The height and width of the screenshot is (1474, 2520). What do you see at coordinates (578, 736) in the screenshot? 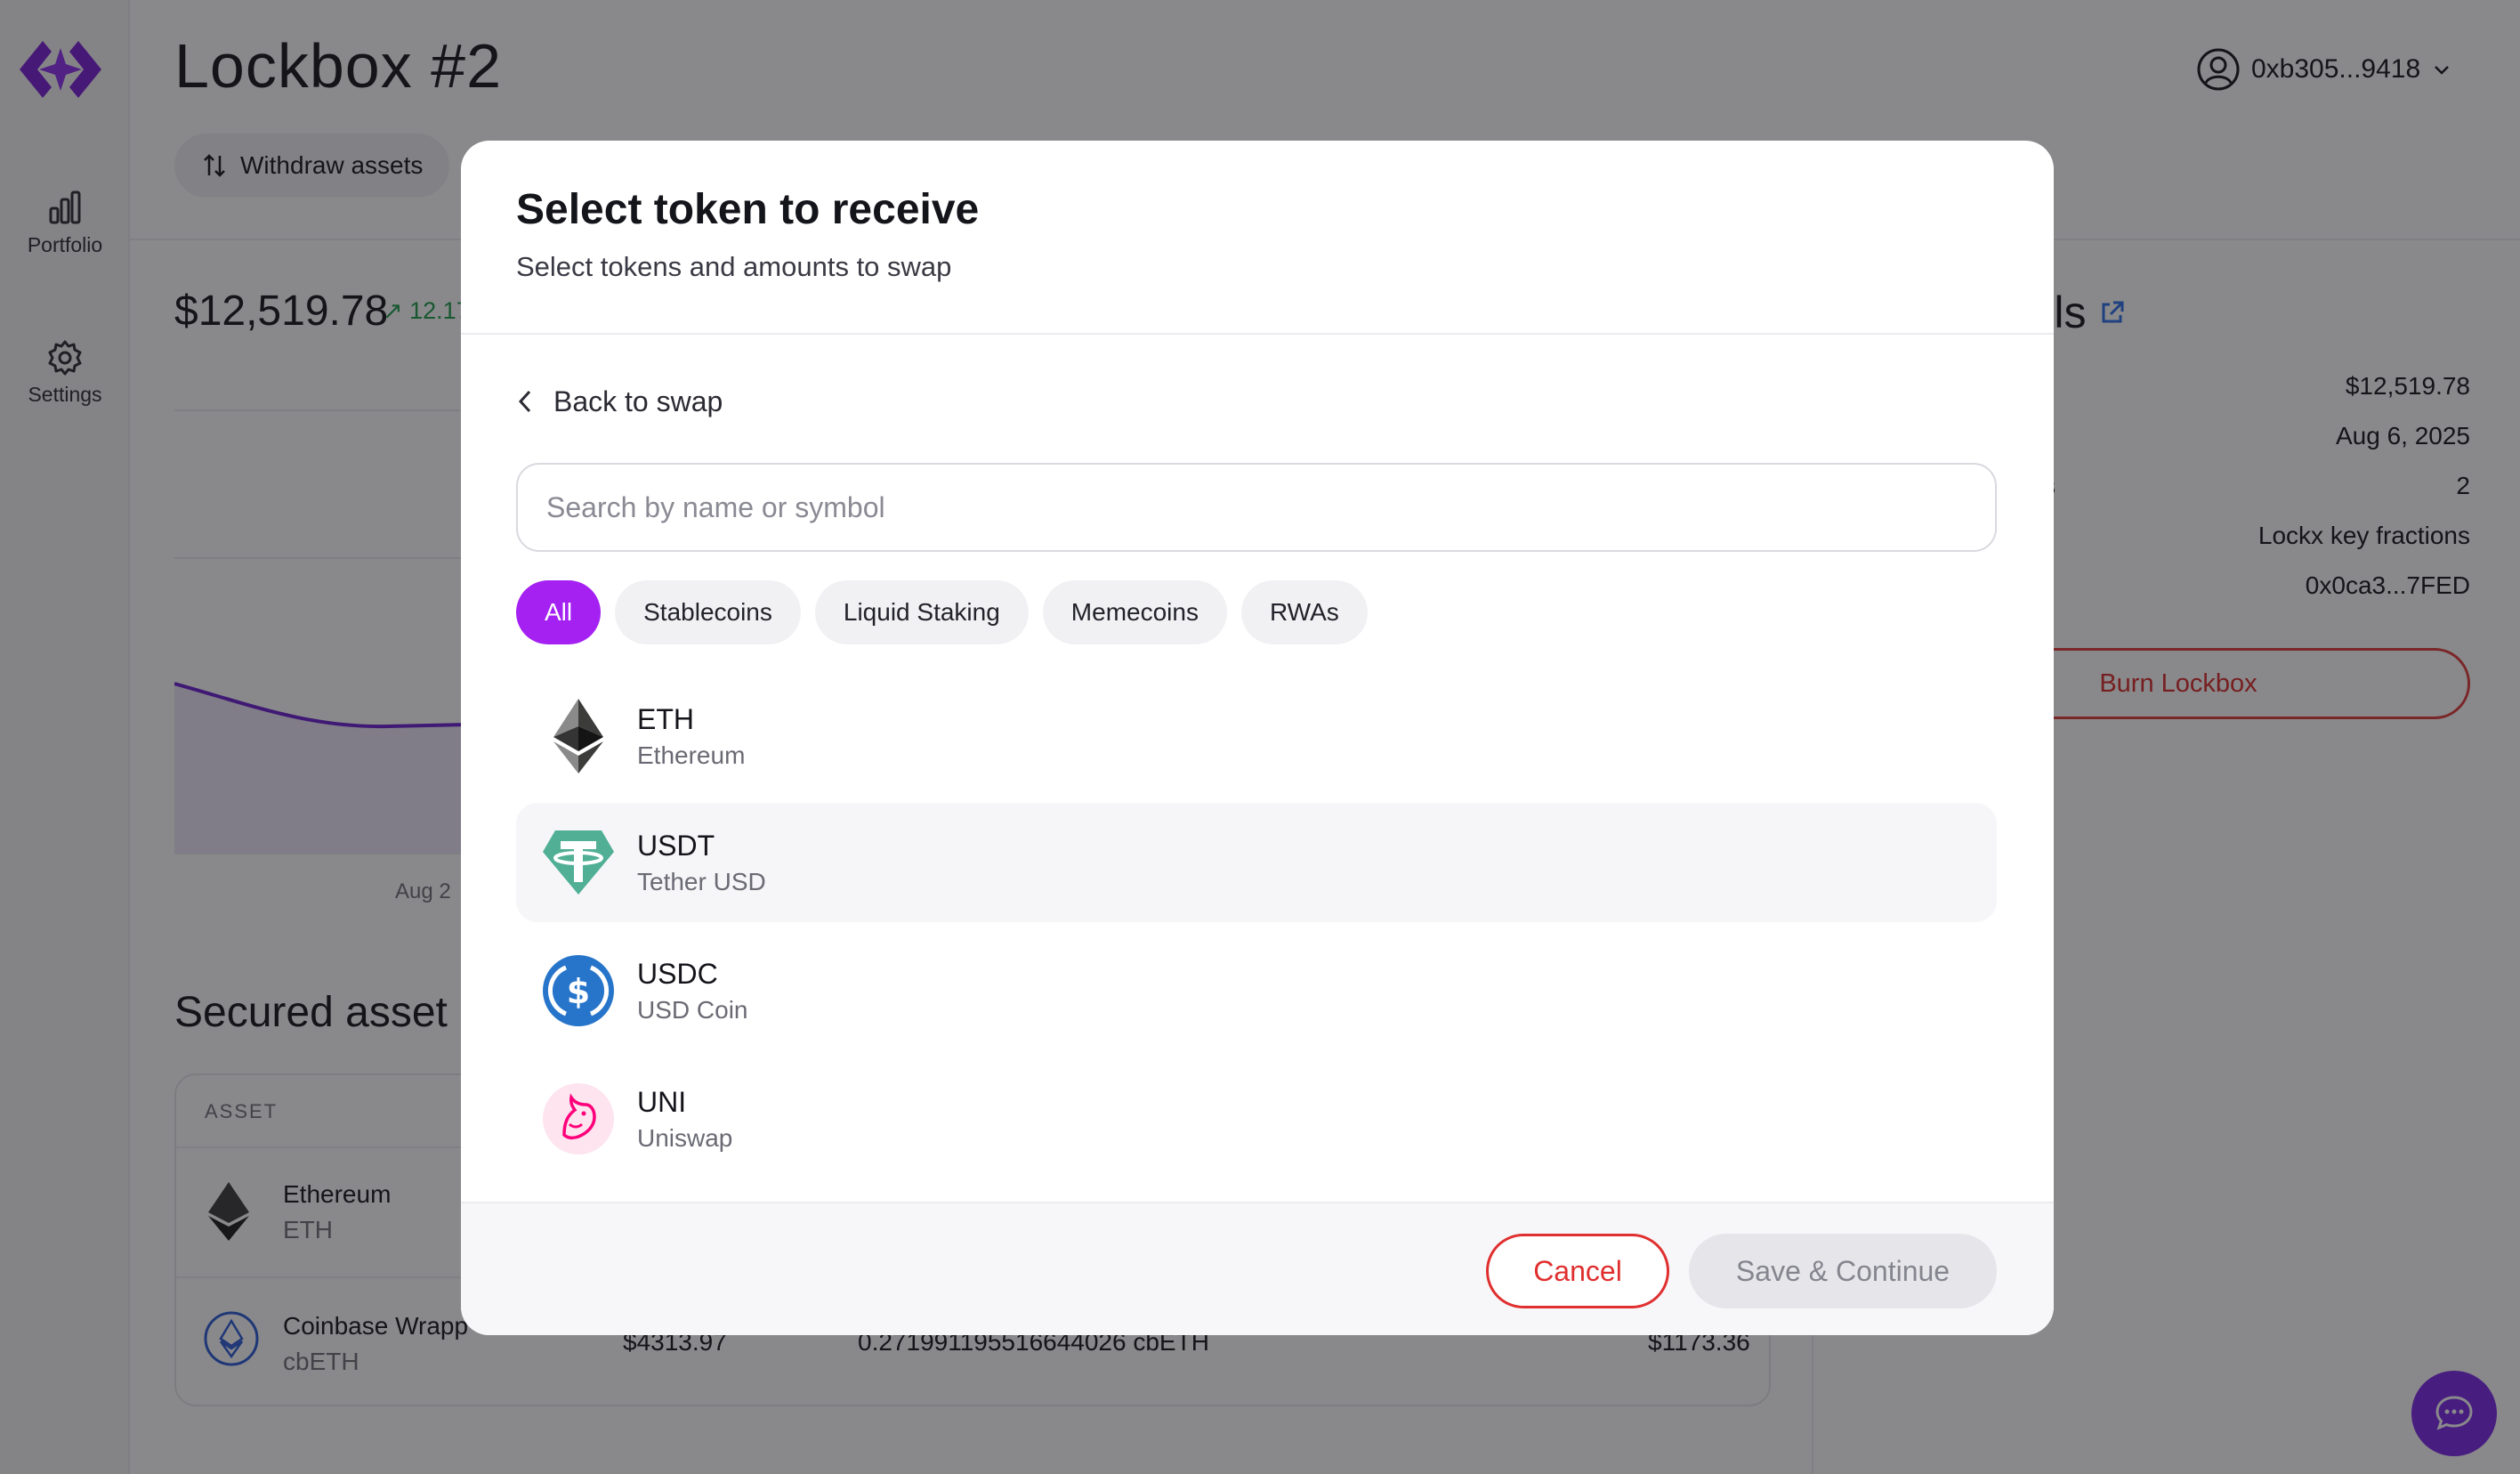
I see `ethereum-icon` at bounding box center [578, 736].